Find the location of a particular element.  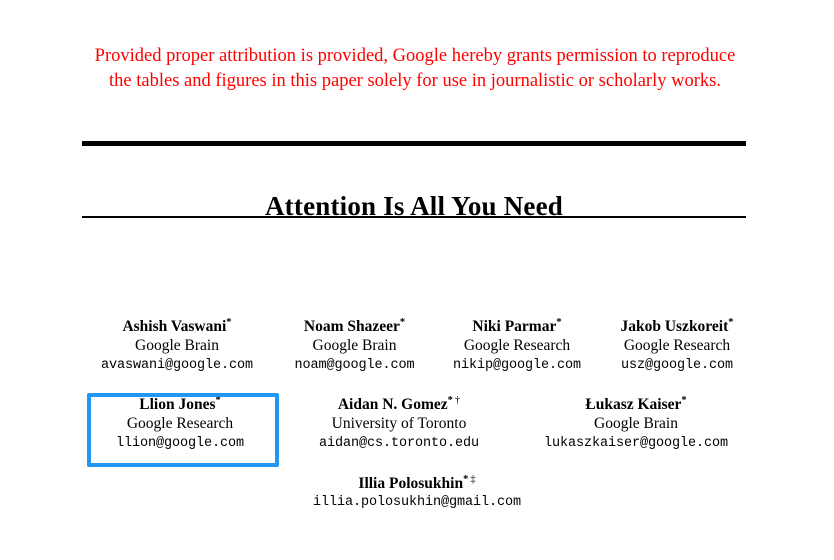

author-name-text: Ashish Vaswani is located at coordinates (174, 327).